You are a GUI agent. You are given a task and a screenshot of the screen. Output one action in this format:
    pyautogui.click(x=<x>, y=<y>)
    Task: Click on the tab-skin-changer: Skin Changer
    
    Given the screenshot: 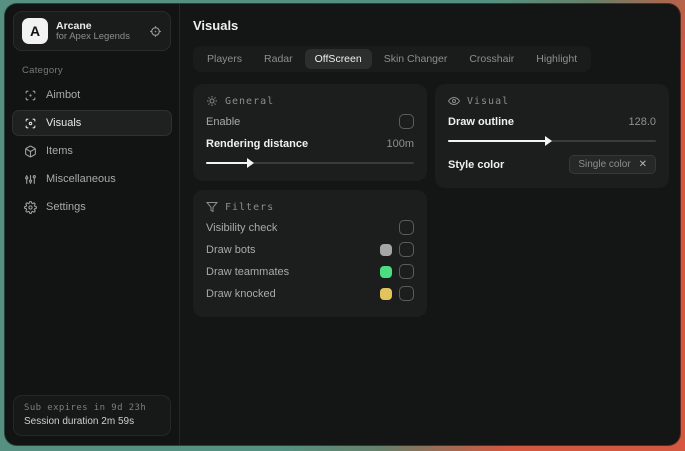 What is the action you would take?
    pyautogui.click(x=416, y=59)
    